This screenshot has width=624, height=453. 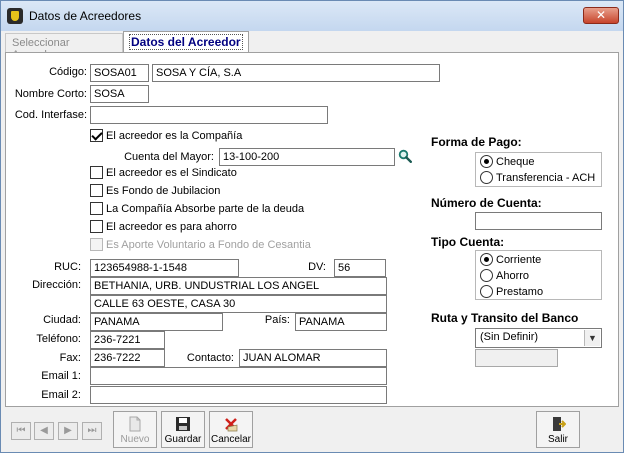 I want to click on dv-label: DV:, so click(x=317, y=267).